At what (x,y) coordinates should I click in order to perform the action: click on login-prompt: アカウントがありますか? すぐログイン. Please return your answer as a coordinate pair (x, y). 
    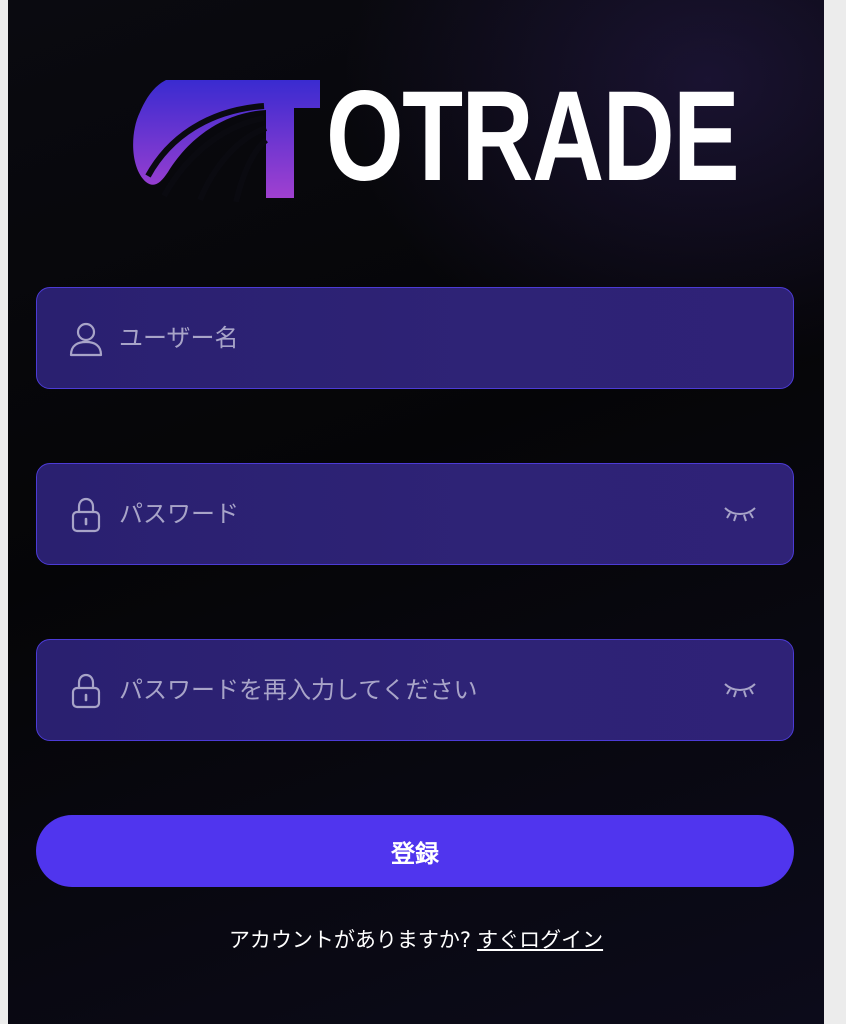
    Looking at the image, I should click on (416, 939).